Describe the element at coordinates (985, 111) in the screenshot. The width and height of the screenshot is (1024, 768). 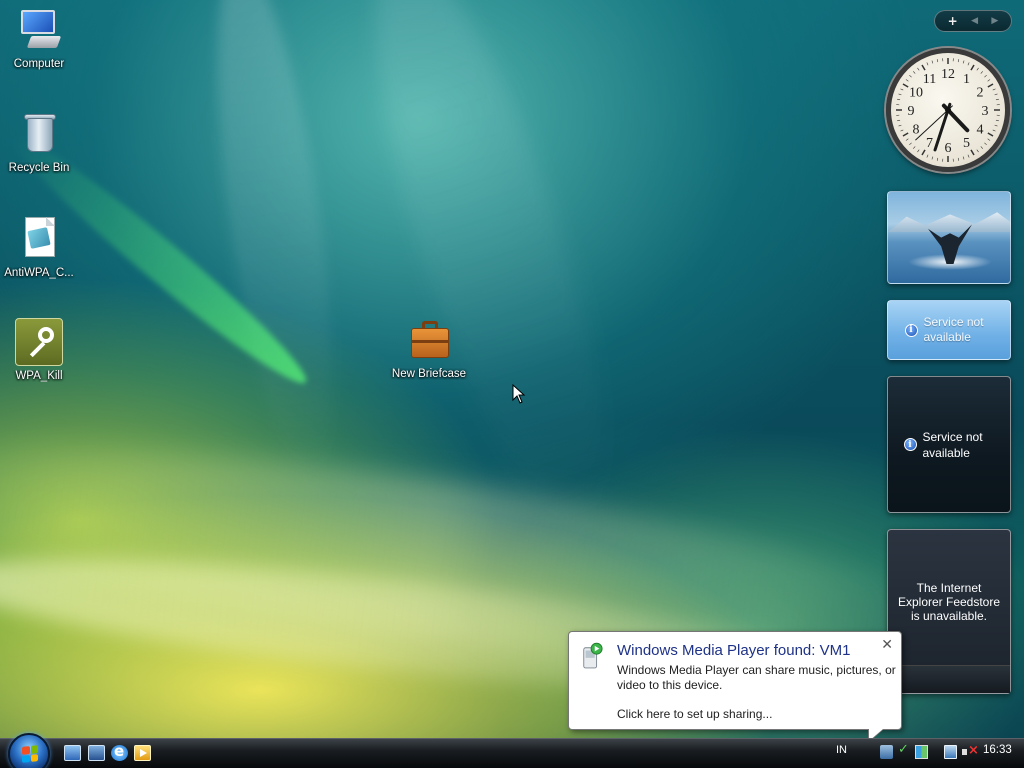
I see `clock-numeral: 3` at that location.